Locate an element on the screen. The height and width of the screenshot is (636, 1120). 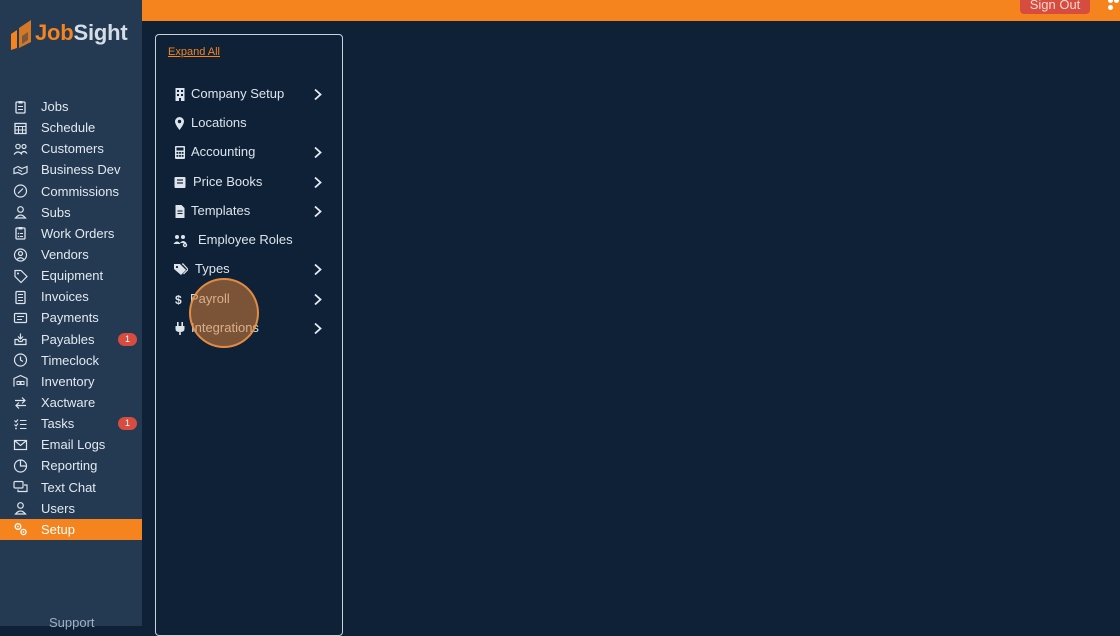
sidebar-item-label: Jobs is located at coordinates (55, 107).